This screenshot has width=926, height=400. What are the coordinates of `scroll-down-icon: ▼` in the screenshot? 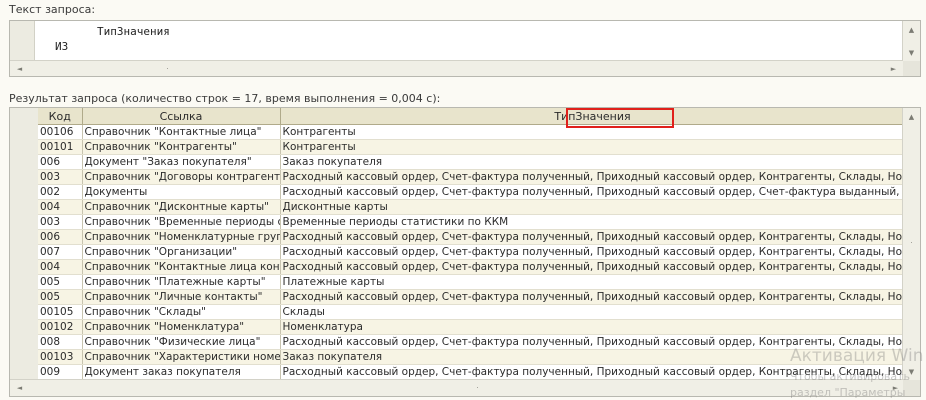 It's located at (911, 52).